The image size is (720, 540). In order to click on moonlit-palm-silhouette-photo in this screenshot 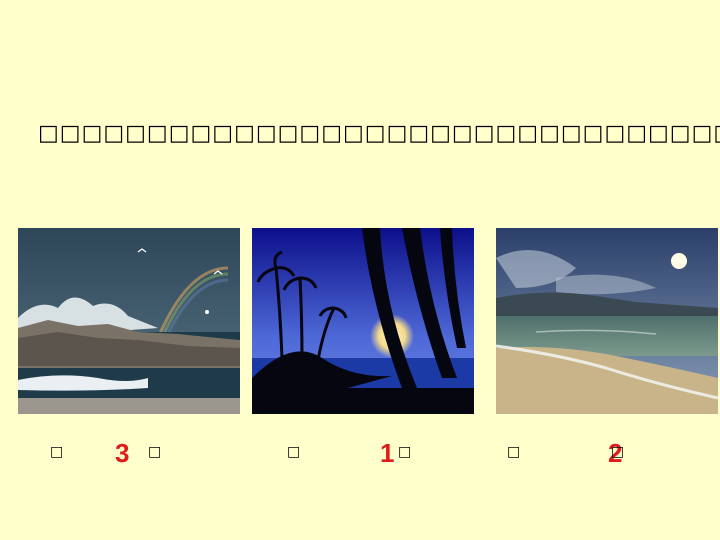, I will do `click(363, 321)`.